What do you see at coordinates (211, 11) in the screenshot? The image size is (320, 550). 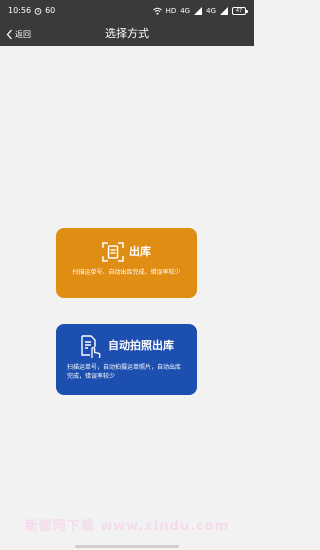 I see `status-signal-2: 4G` at bounding box center [211, 11].